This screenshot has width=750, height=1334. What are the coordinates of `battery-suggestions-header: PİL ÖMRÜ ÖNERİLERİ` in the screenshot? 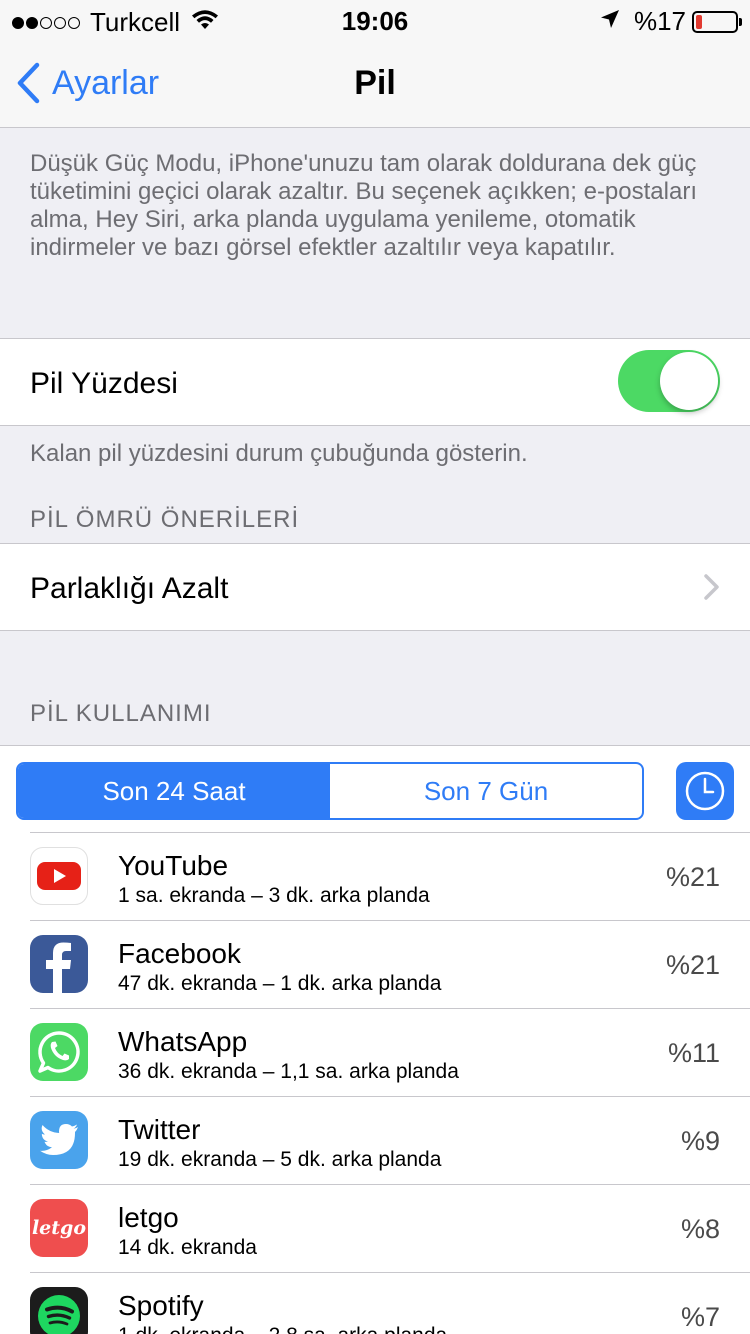 It's located at (165, 519).